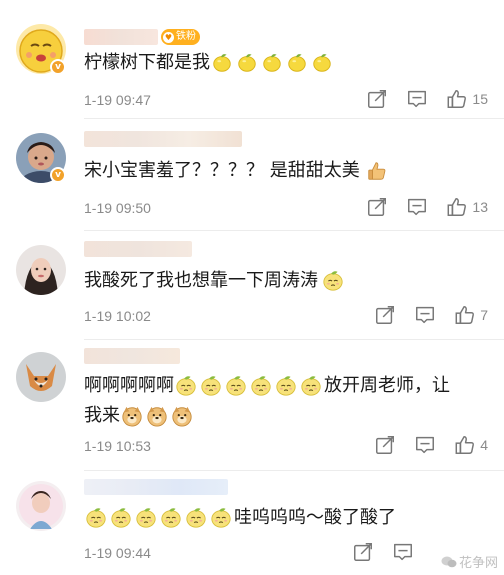 The height and width of the screenshot is (575, 504). What do you see at coordinates (117, 316) in the screenshot?
I see `comment-time: 1-19 10:02` at bounding box center [117, 316].